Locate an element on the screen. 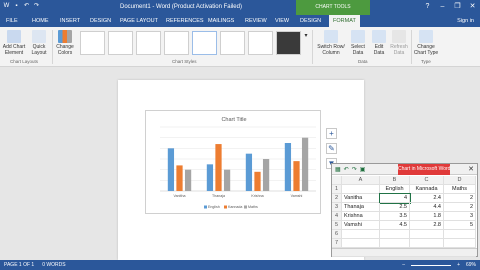 The image size is (480, 270). tab-home: HOME is located at coordinates (40, 21).